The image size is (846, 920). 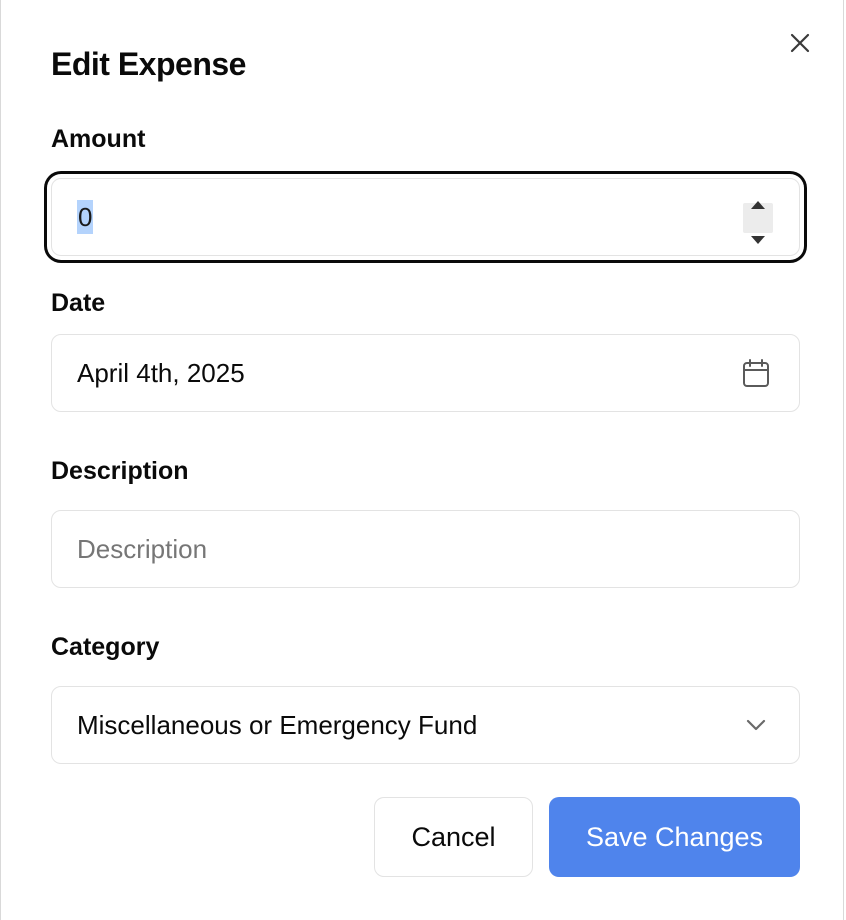 I want to click on amount-label: Amount, so click(x=98, y=139).